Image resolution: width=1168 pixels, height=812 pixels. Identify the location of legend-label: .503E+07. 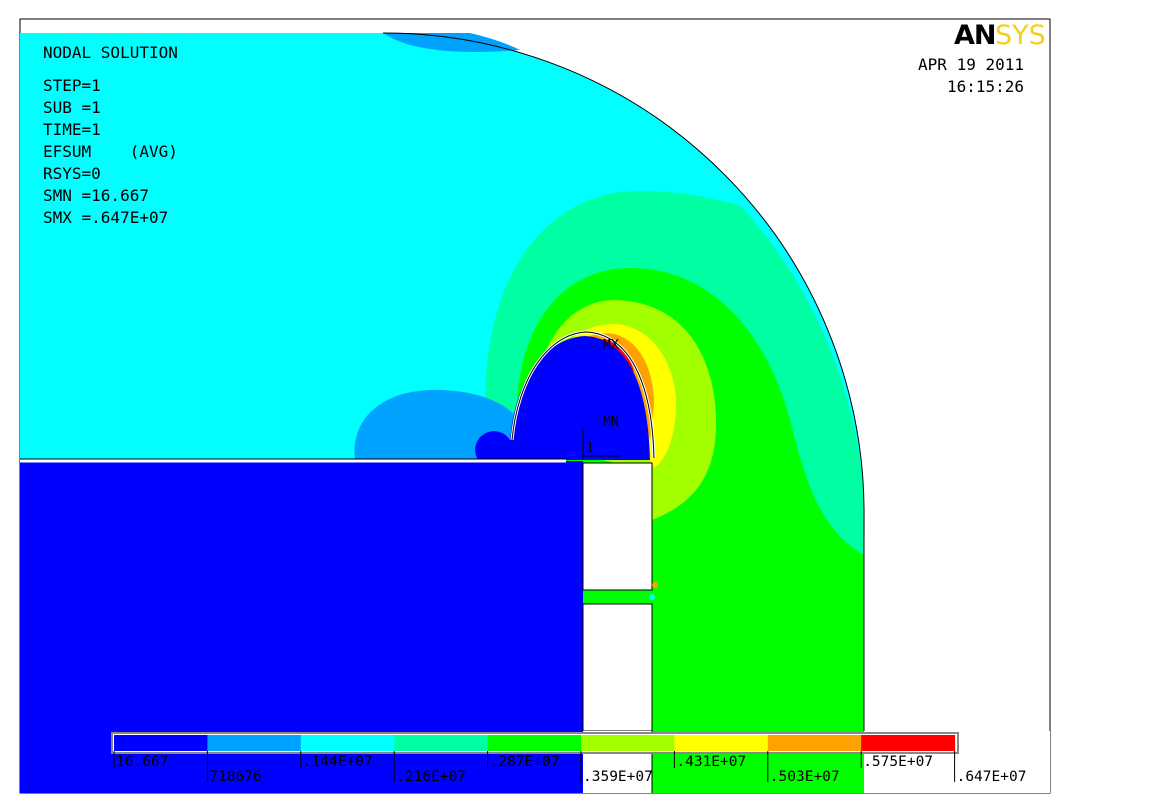
(805, 777).